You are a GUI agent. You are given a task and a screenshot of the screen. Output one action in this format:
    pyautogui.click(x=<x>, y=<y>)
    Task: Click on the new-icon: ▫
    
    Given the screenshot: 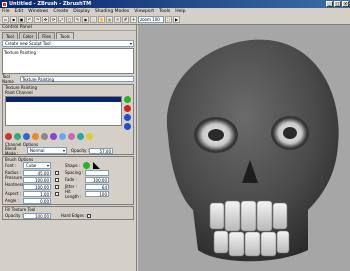 What is the action you would take?
    pyautogui.click(x=5, y=19)
    